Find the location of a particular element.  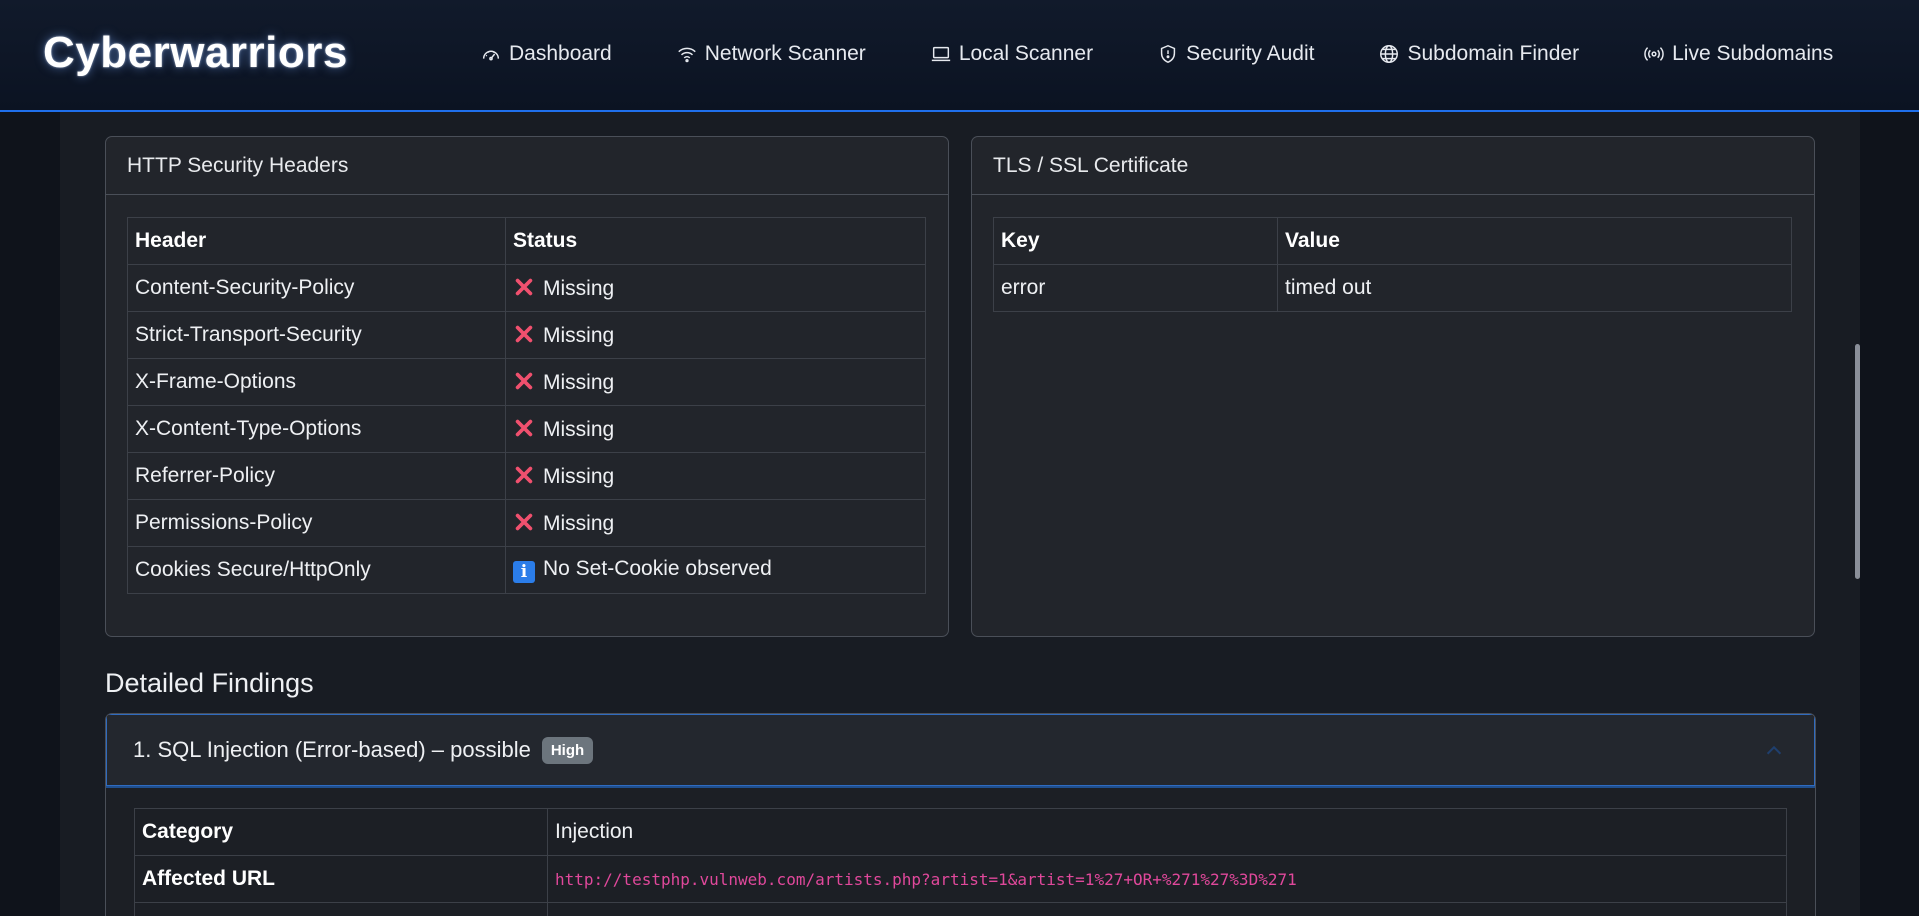

column-header-value: Value is located at coordinates (1534, 241).